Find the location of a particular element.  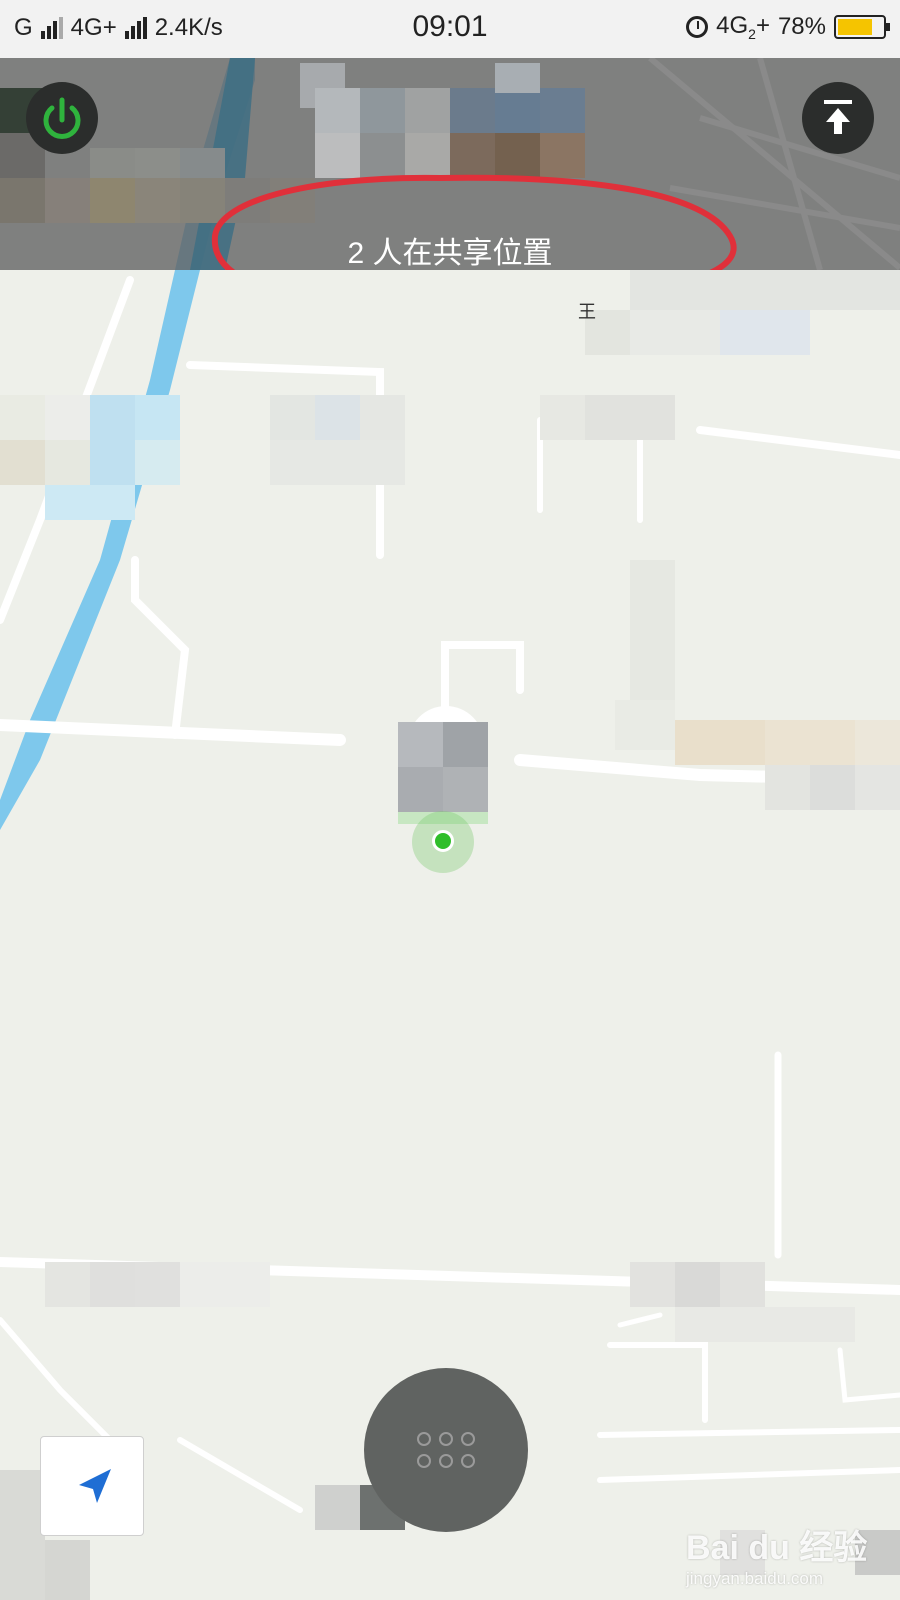

watermark-url: jingyan.baidu.com is located at coordinates (755, 1578).